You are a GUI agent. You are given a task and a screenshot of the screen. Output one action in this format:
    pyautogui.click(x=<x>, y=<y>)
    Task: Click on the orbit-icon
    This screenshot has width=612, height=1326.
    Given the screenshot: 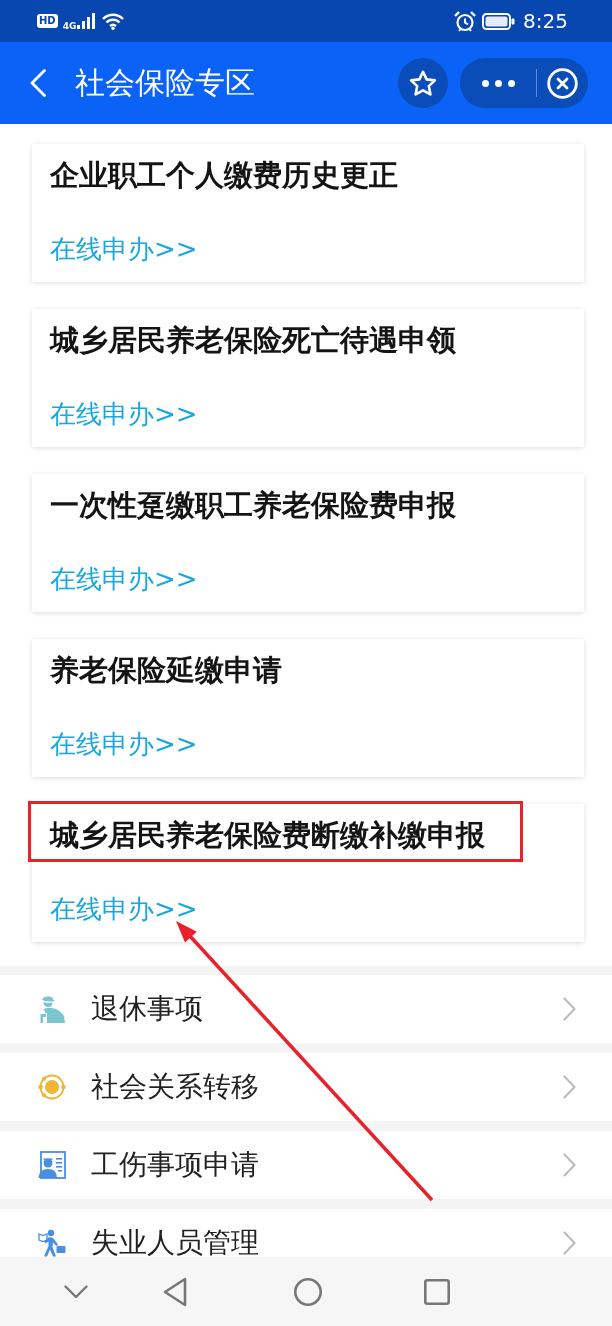 What is the action you would take?
    pyautogui.click(x=52, y=1087)
    